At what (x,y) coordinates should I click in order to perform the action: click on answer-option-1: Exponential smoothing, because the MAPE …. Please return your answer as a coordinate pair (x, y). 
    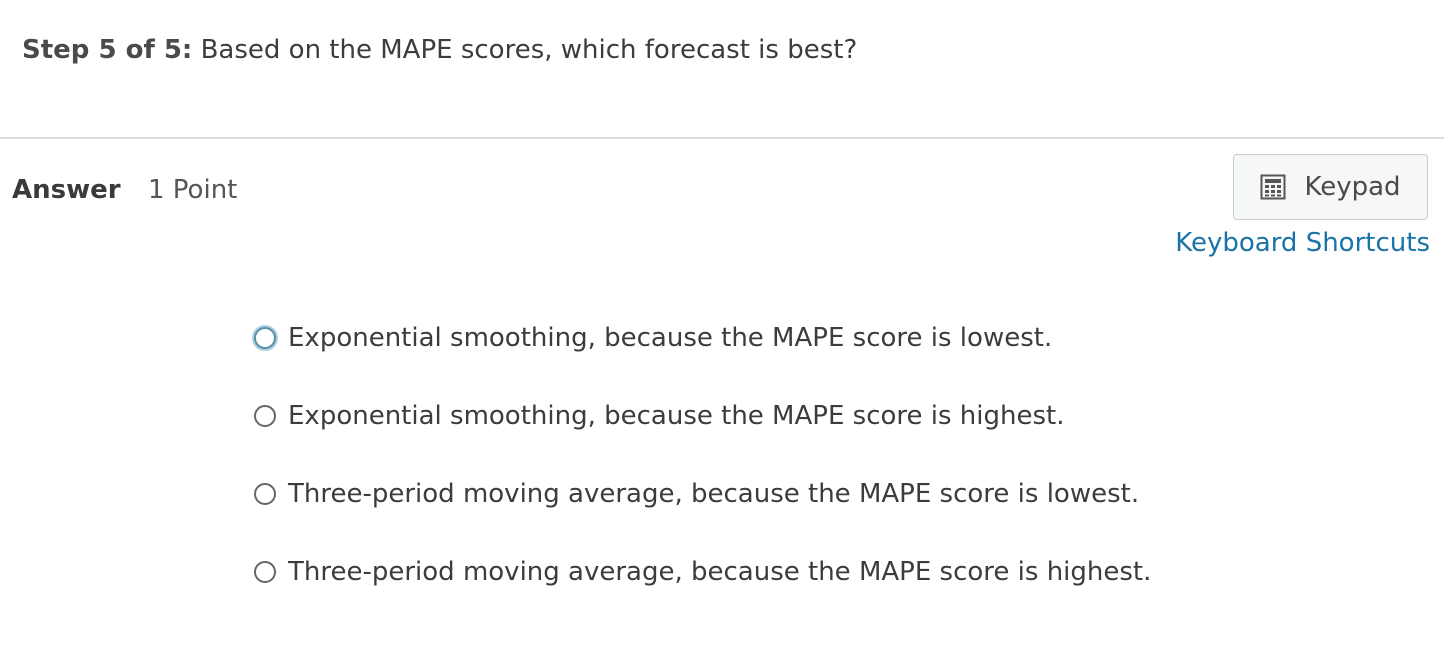
    Looking at the image, I should click on (653, 338).